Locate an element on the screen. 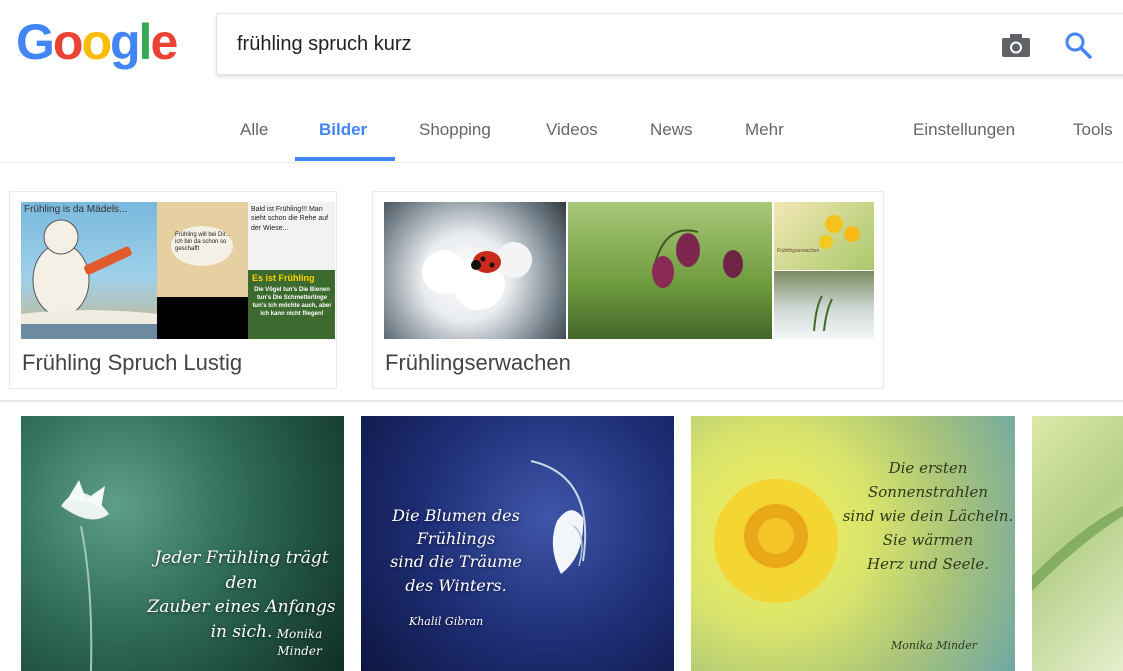  settings-link: Einstellungen is located at coordinates (964, 130).